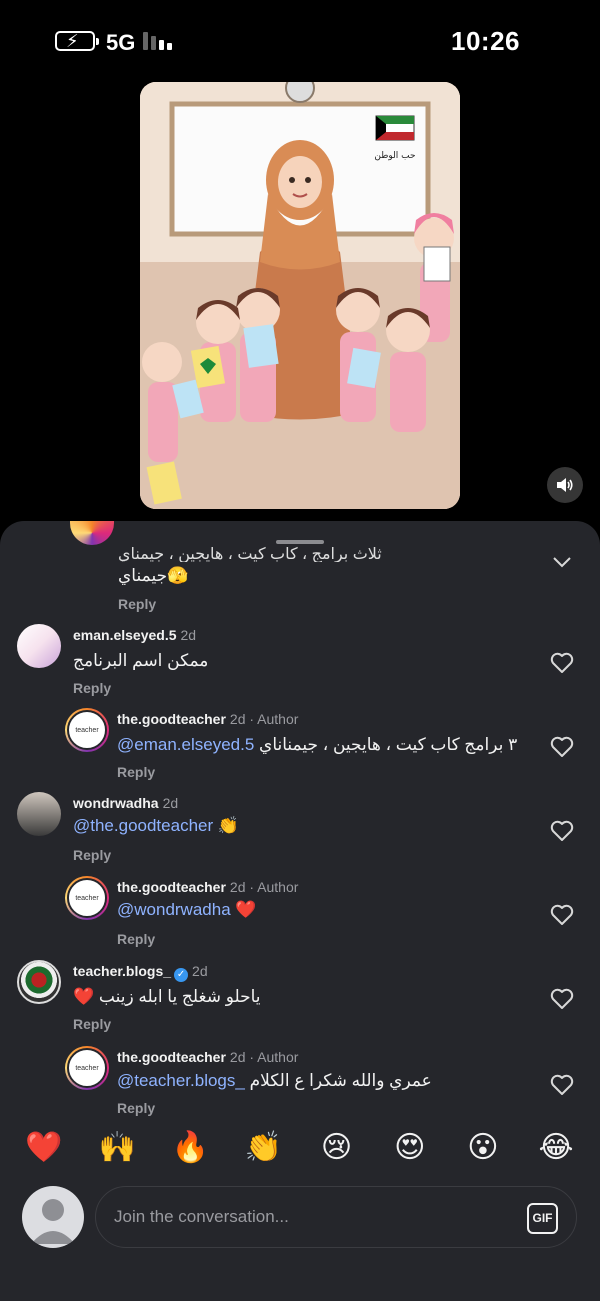  Describe the element at coordinates (394, 156) in the screenshot. I see `flag-caption: حب الوطن` at that location.